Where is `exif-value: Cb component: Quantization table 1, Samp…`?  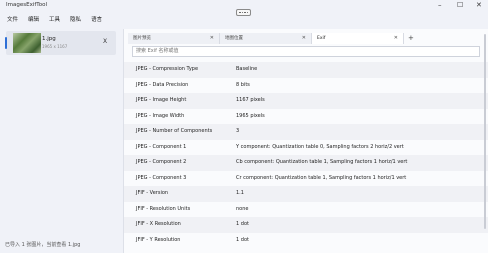 exif-value: Cb component: Quantization table 1, Samp… is located at coordinates (322, 162).